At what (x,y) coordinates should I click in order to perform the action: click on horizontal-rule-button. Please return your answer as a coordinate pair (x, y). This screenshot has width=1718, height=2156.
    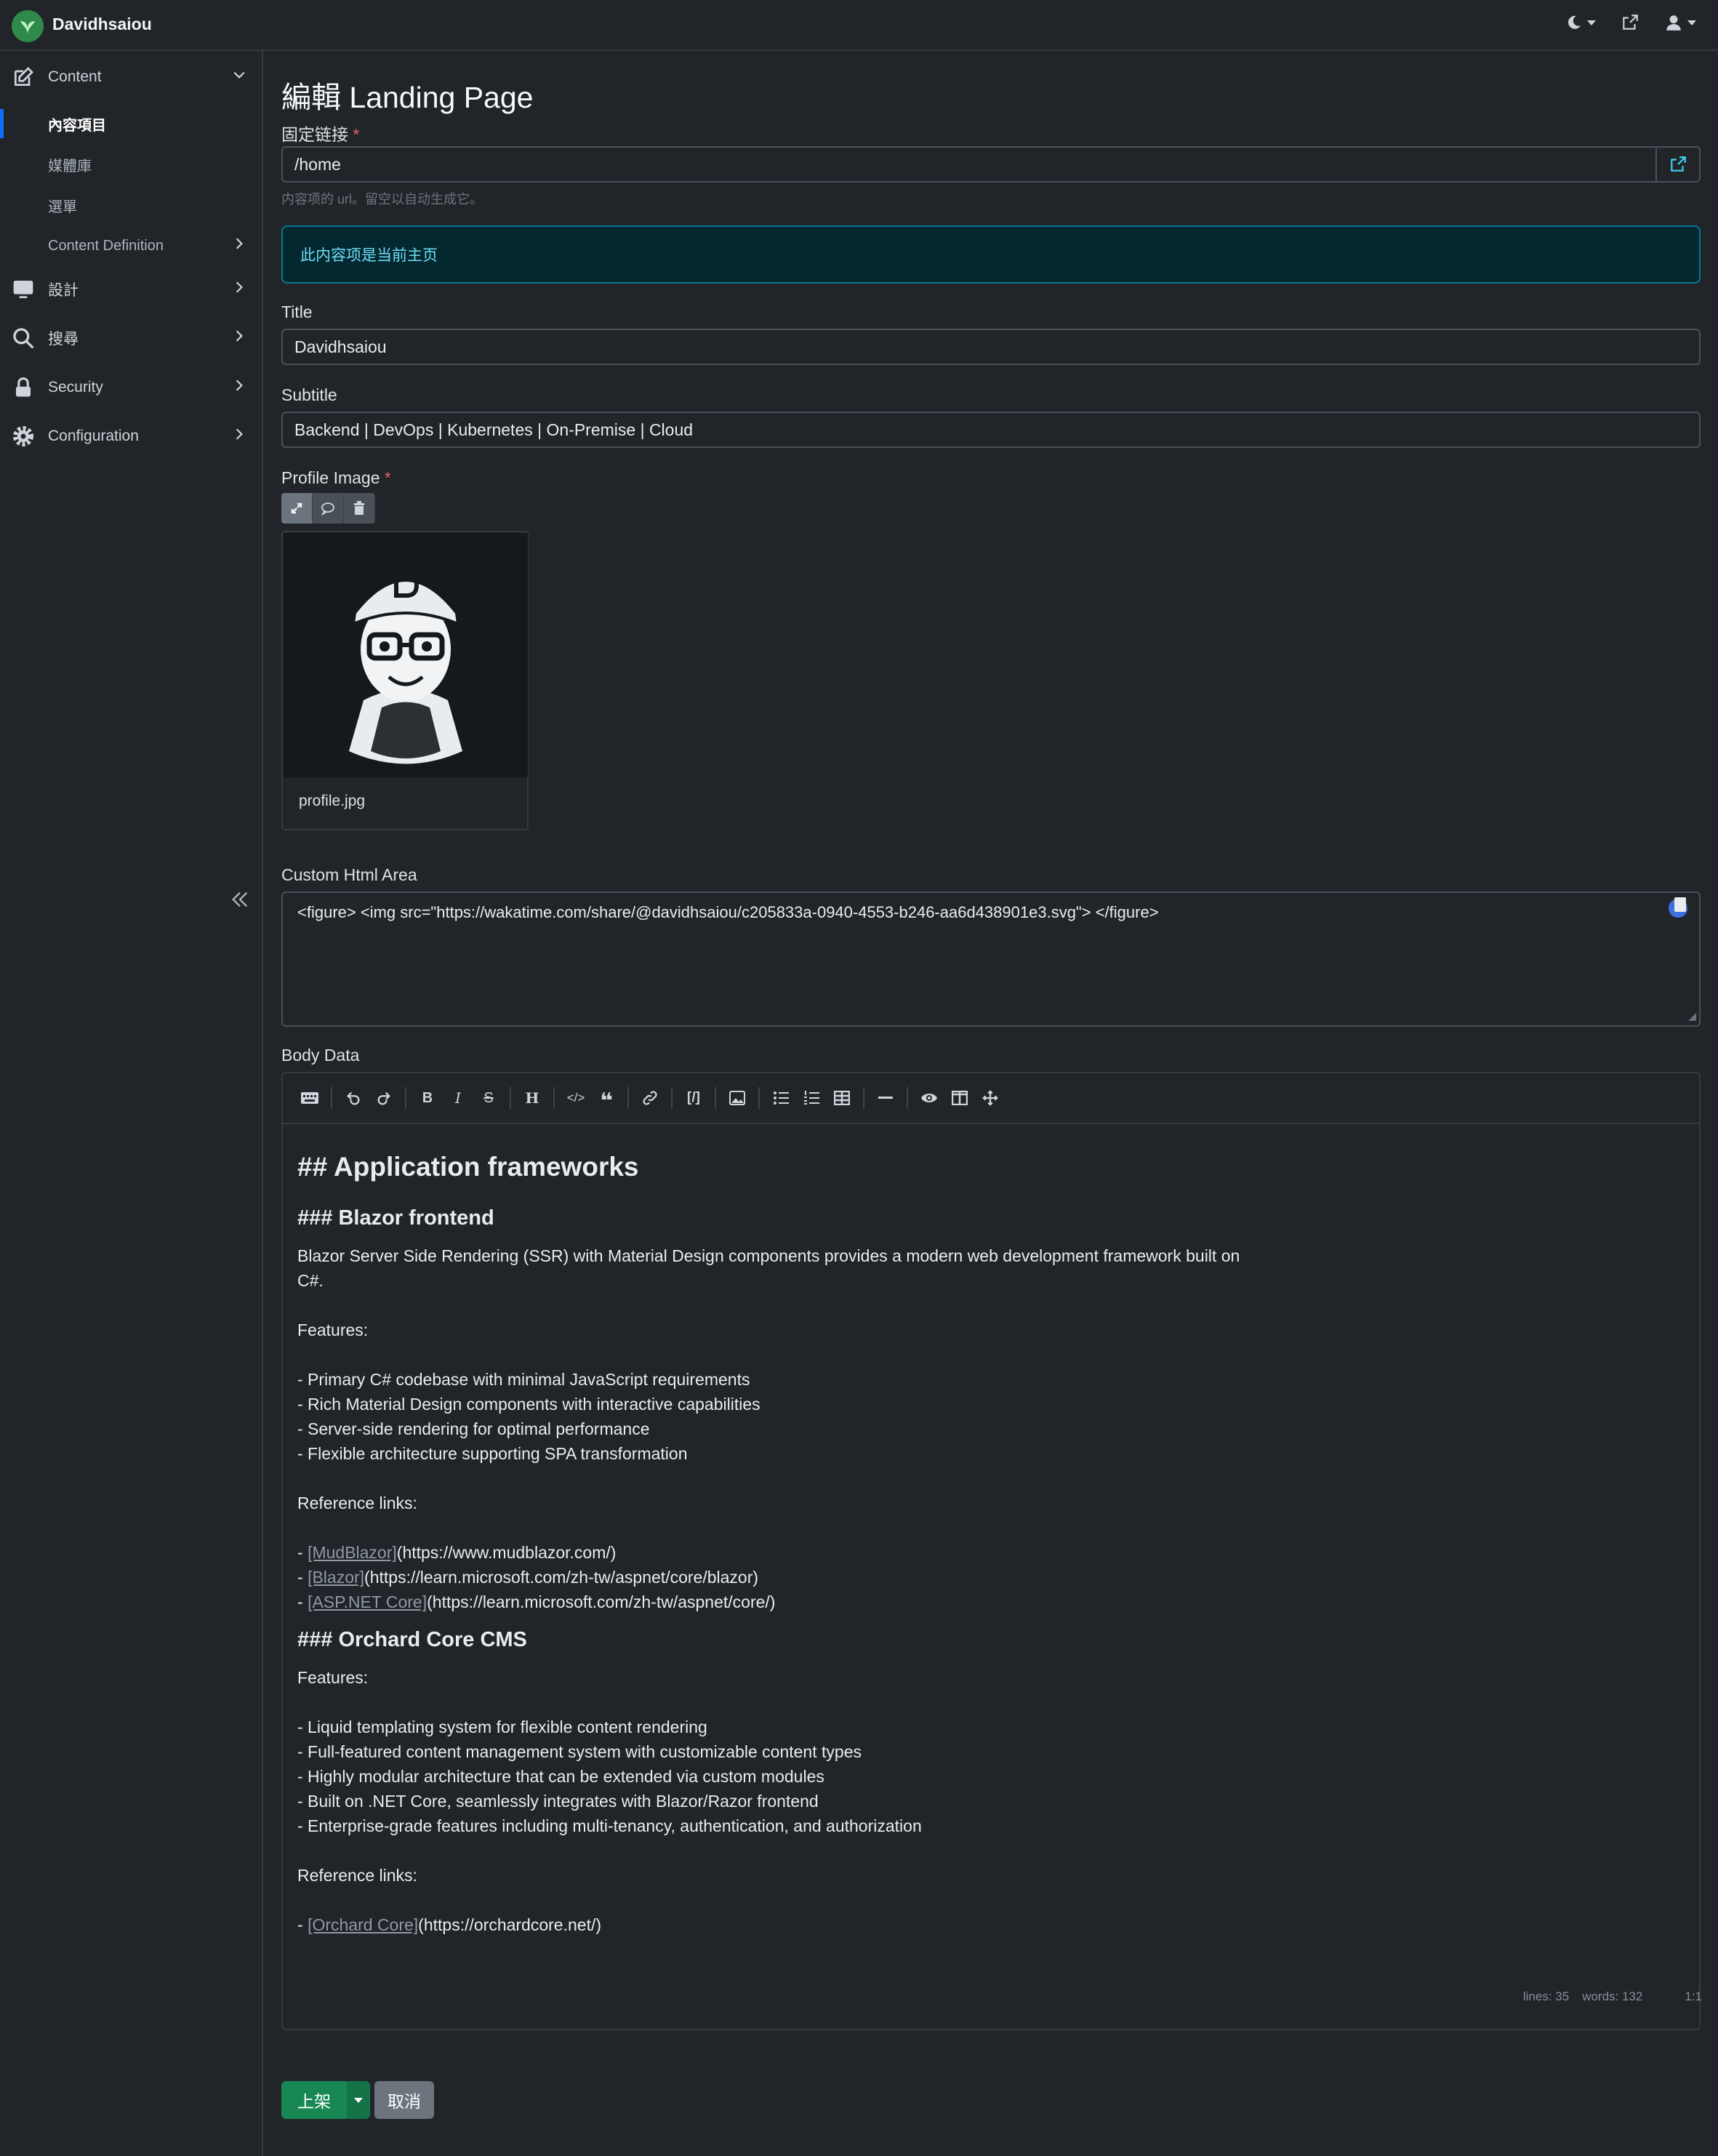
    Looking at the image, I should click on (885, 1098).